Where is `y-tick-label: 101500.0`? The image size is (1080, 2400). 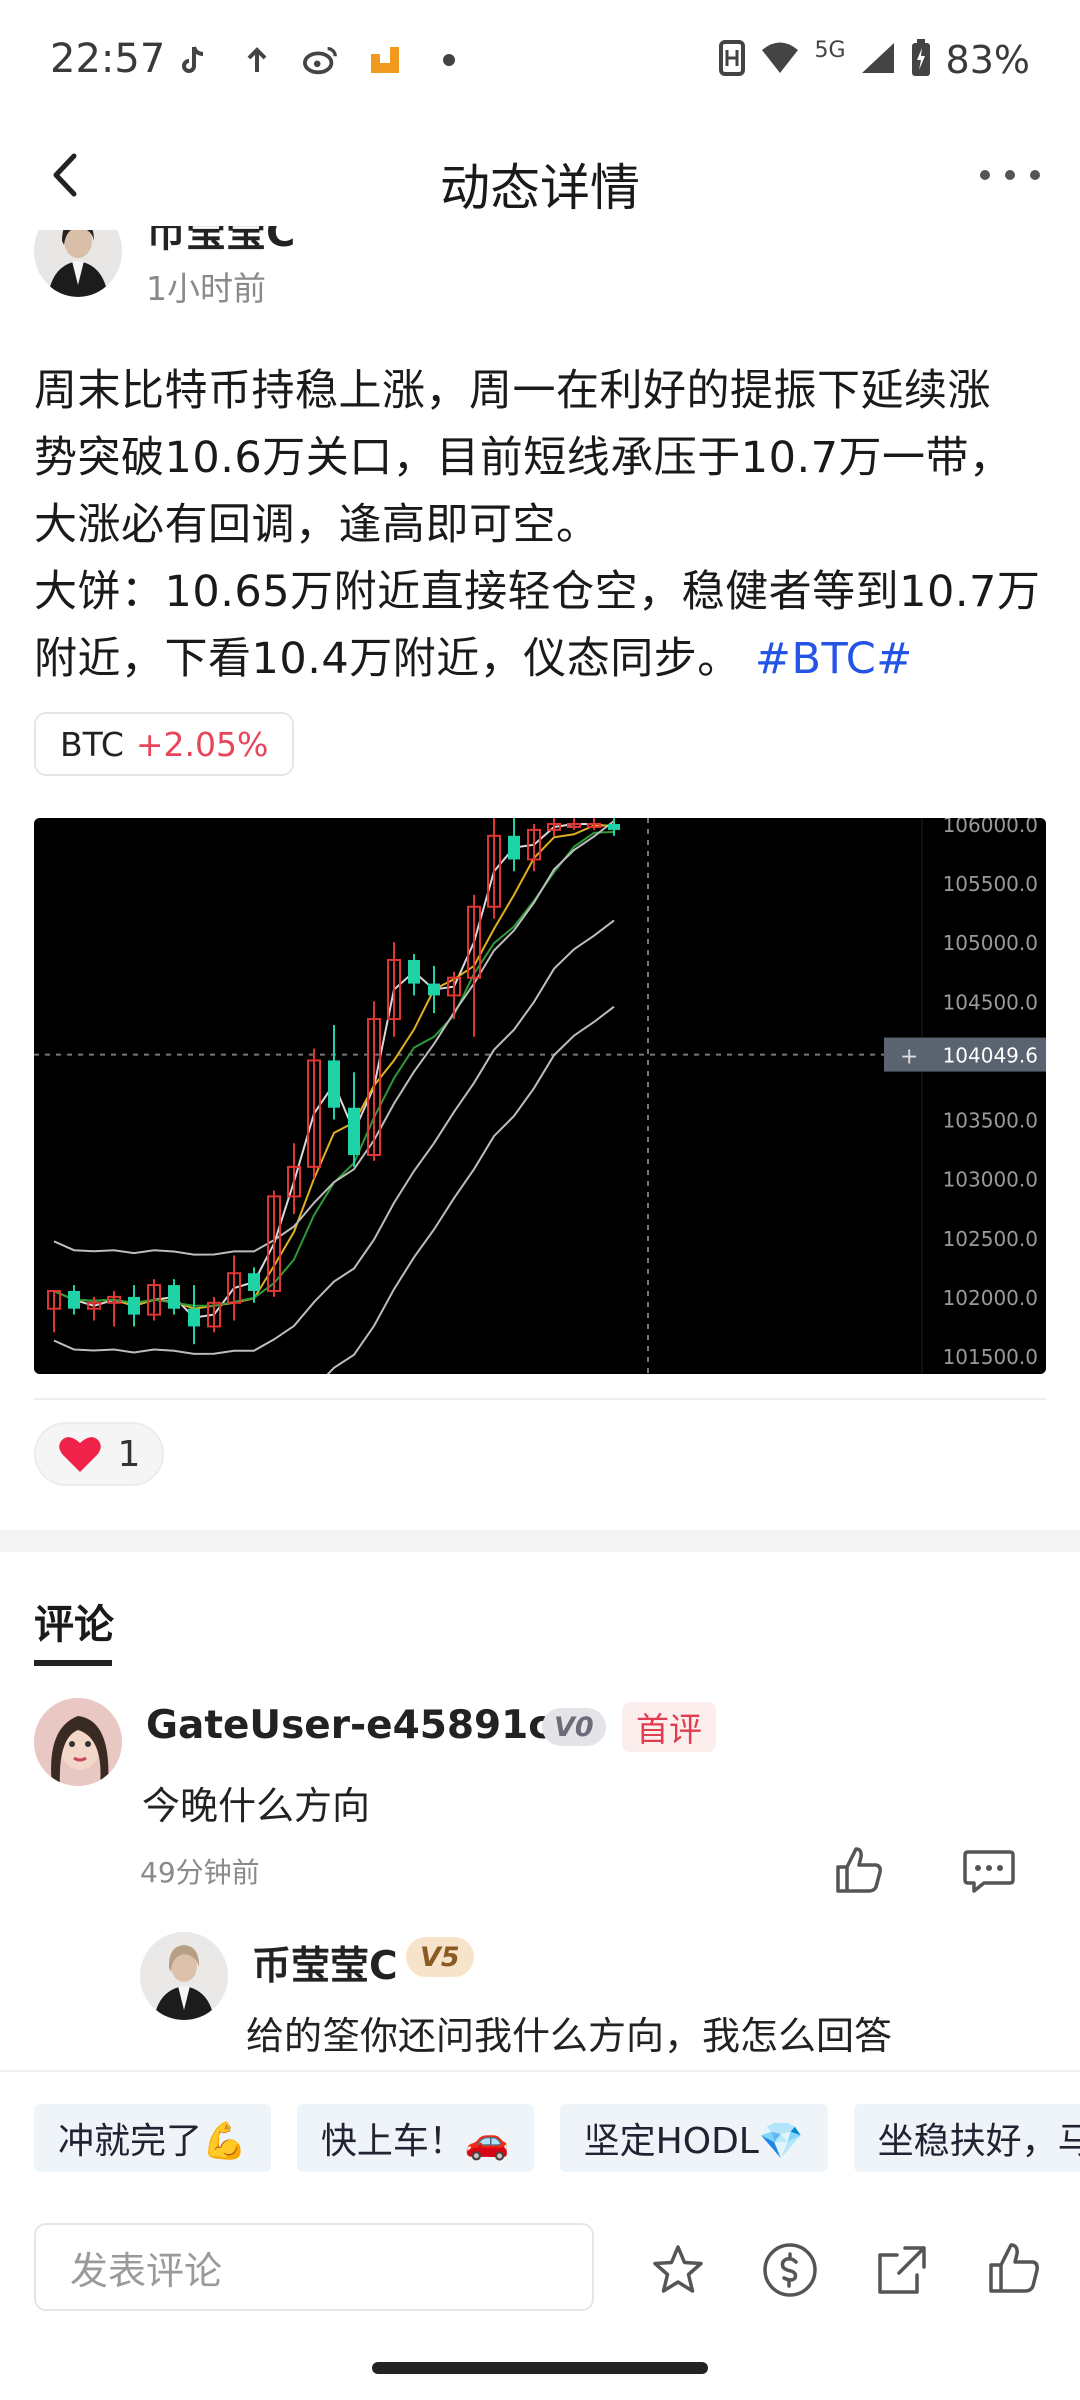
y-tick-label: 101500.0 is located at coordinates (990, 1357).